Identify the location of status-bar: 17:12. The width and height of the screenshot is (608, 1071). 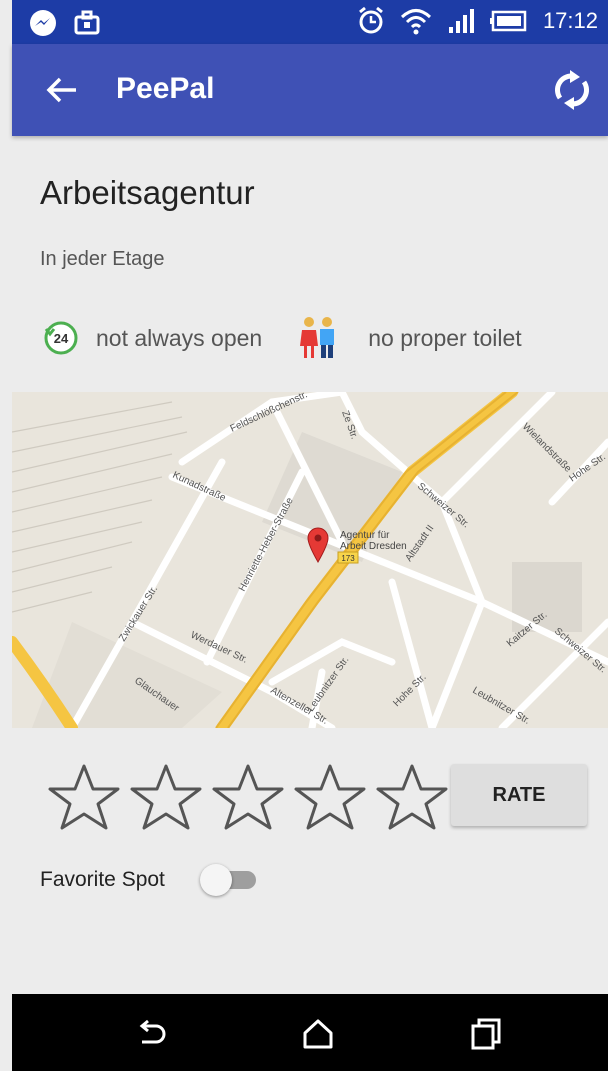
(310, 22).